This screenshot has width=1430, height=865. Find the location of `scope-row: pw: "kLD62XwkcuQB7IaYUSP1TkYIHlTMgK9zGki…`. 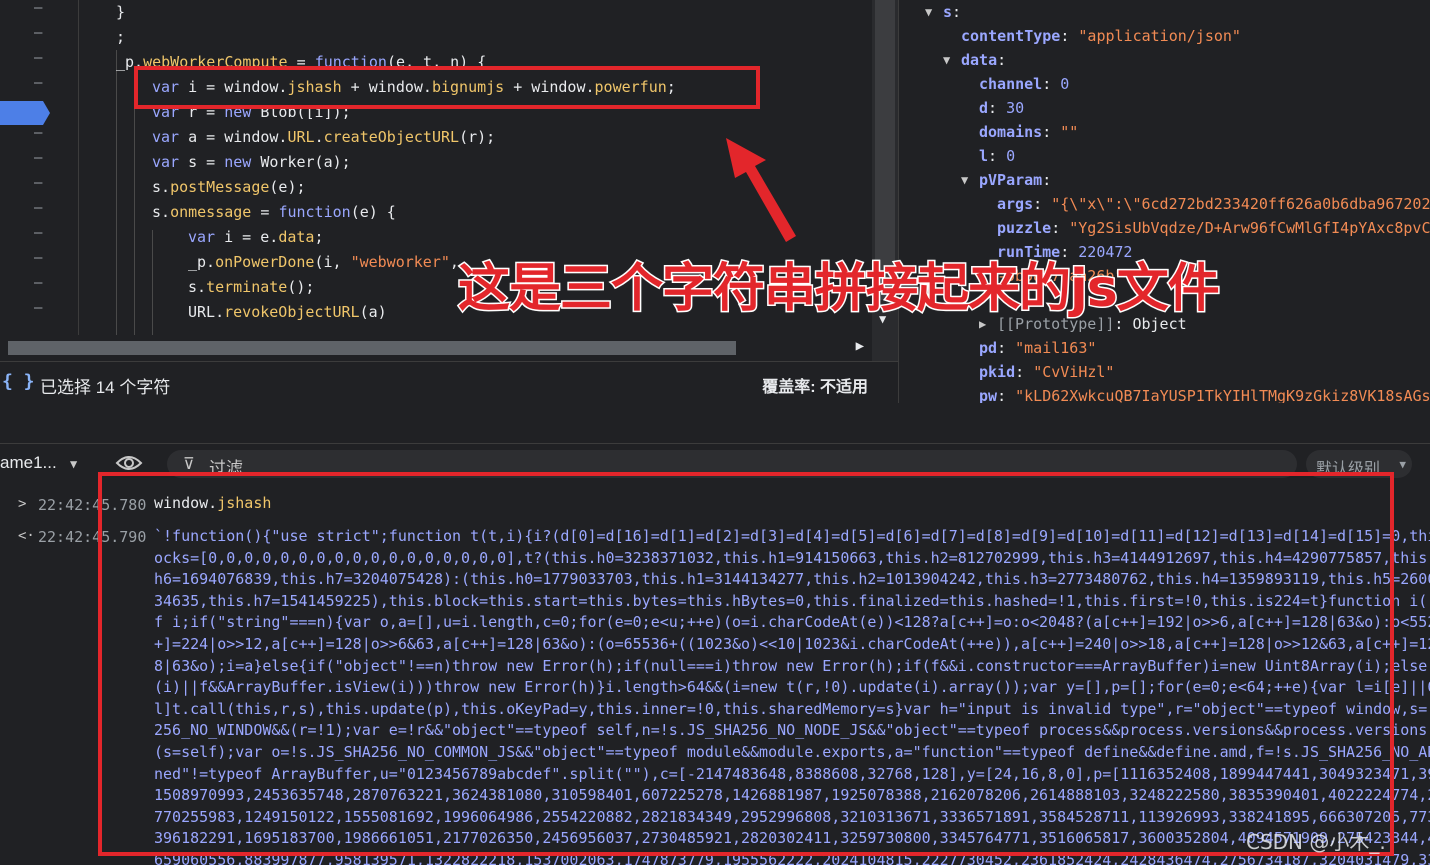

scope-row: pw: "kLD62XwkcuQB7IaYUSP1TkYIHlTMgK9zGki… is located at coordinates (1204, 393).